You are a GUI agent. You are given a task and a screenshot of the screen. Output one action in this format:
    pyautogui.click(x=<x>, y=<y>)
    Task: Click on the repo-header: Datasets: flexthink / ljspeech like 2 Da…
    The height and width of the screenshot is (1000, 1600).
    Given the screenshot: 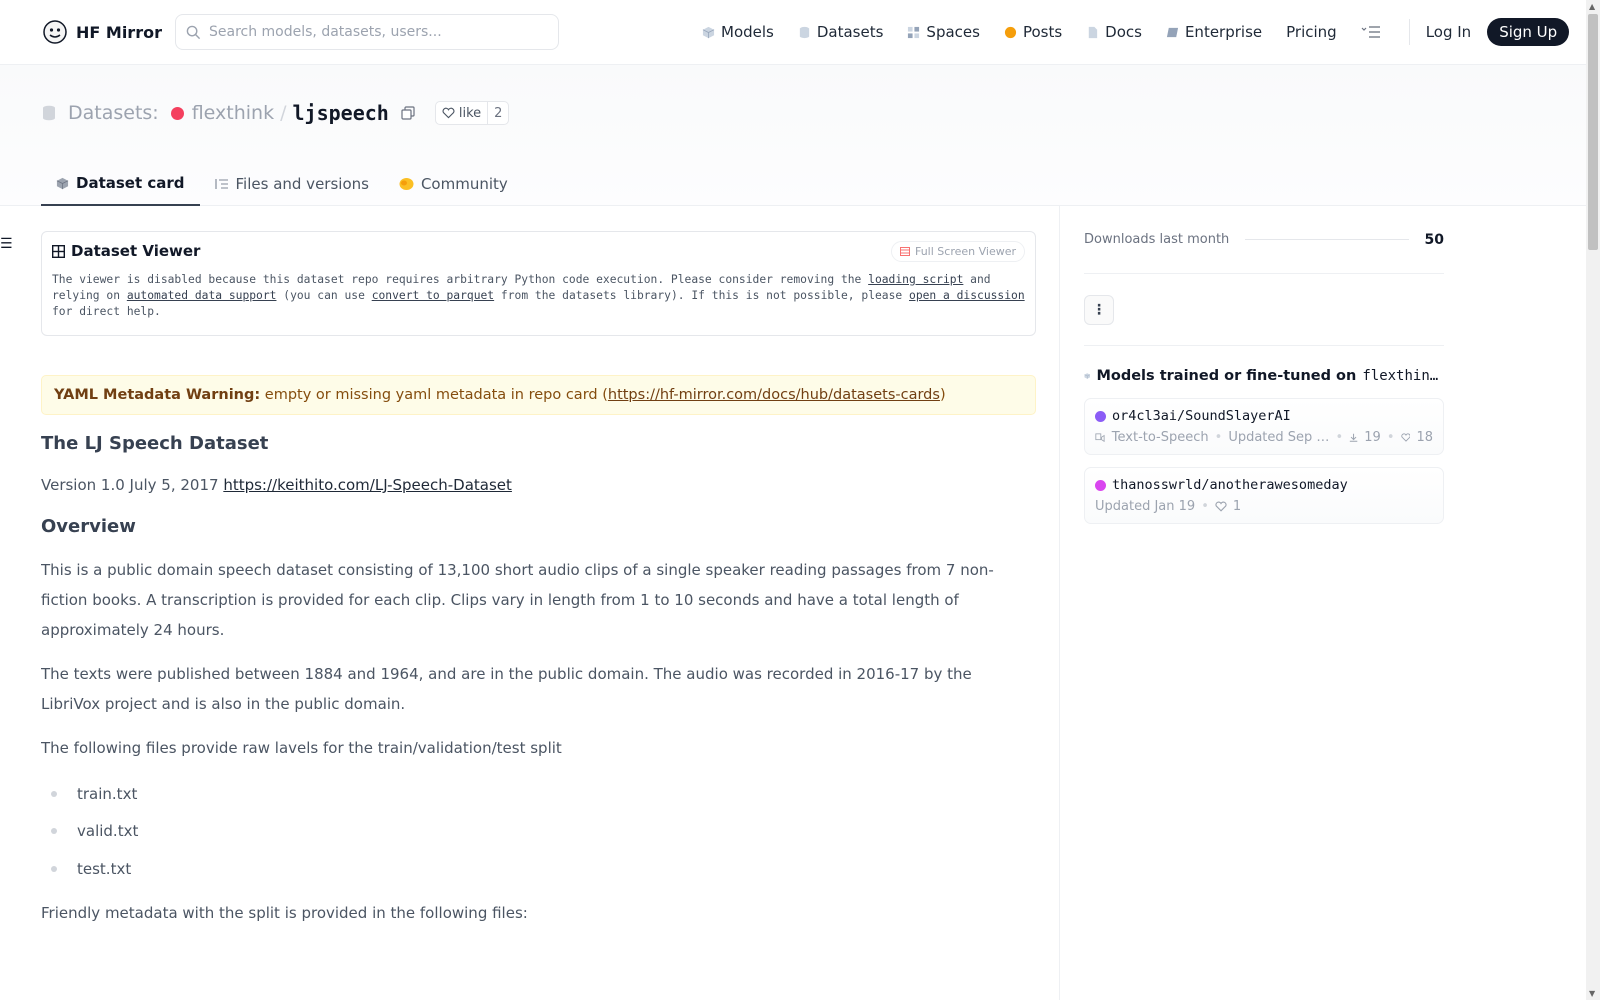 What is the action you would take?
    pyautogui.click(x=793, y=135)
    